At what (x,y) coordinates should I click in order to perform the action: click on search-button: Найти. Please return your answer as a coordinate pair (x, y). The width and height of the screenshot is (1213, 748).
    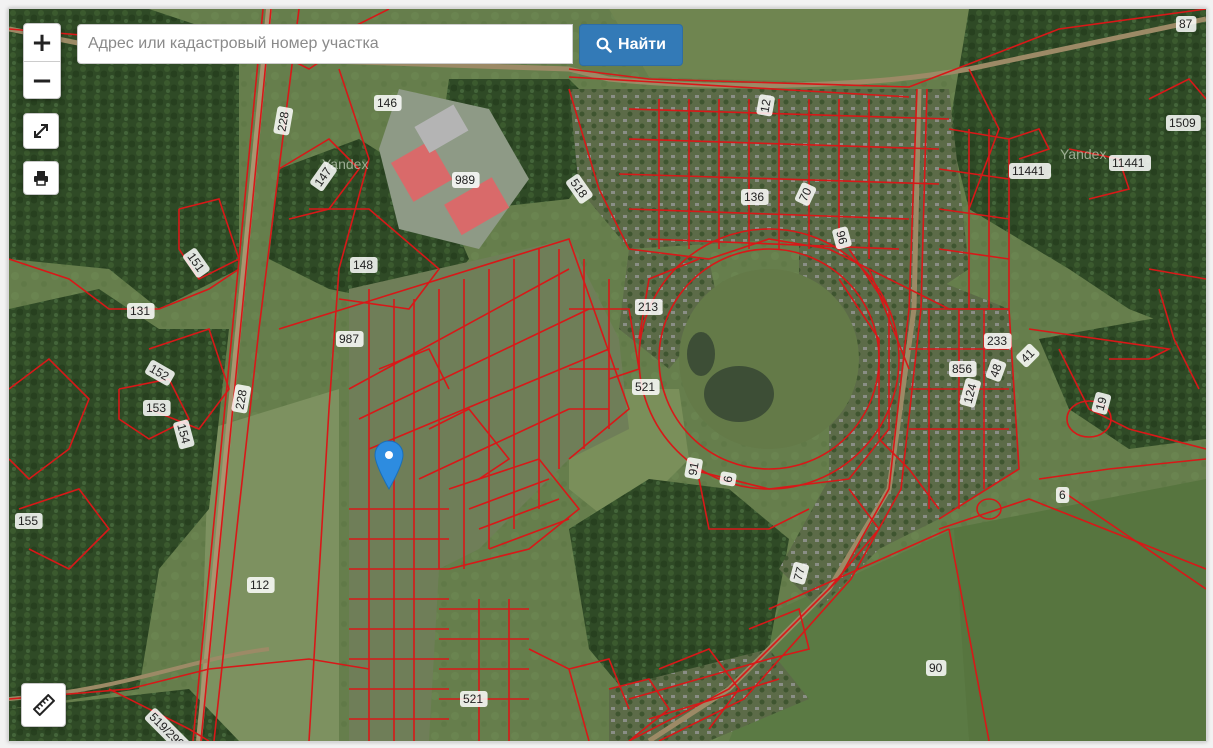
    Looking at the image, I should click on (631, 45).